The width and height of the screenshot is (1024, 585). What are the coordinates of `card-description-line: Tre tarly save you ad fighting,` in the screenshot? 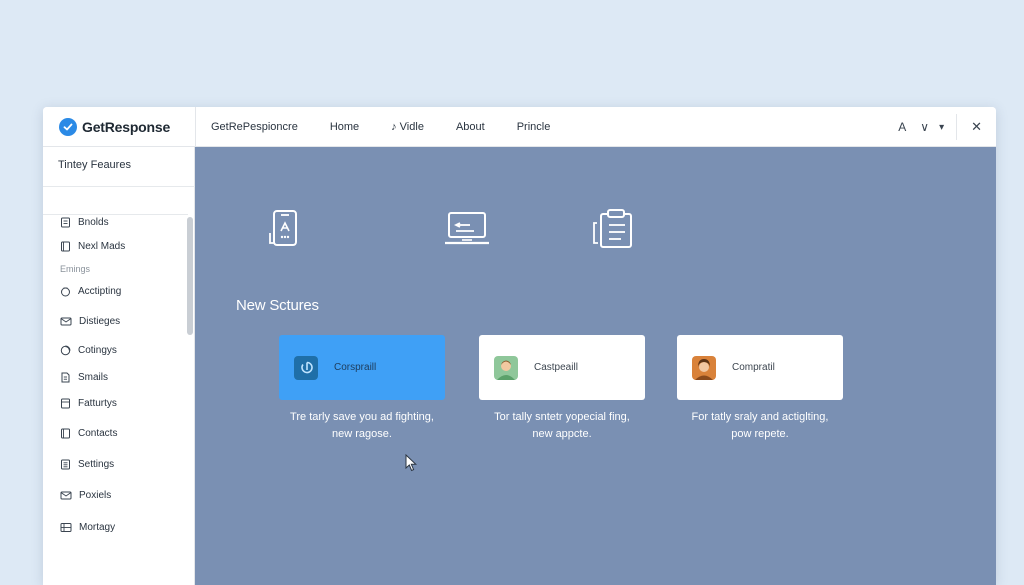 It's located at (362, 417).